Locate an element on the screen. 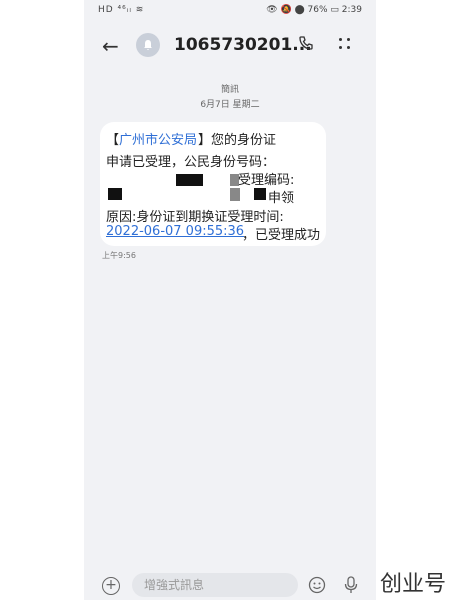 This screenshot has height=600, width=458. status-right: 👁 🔕 ⬤ 76% ▭ 2:39 is located at coordinates (314, 10).